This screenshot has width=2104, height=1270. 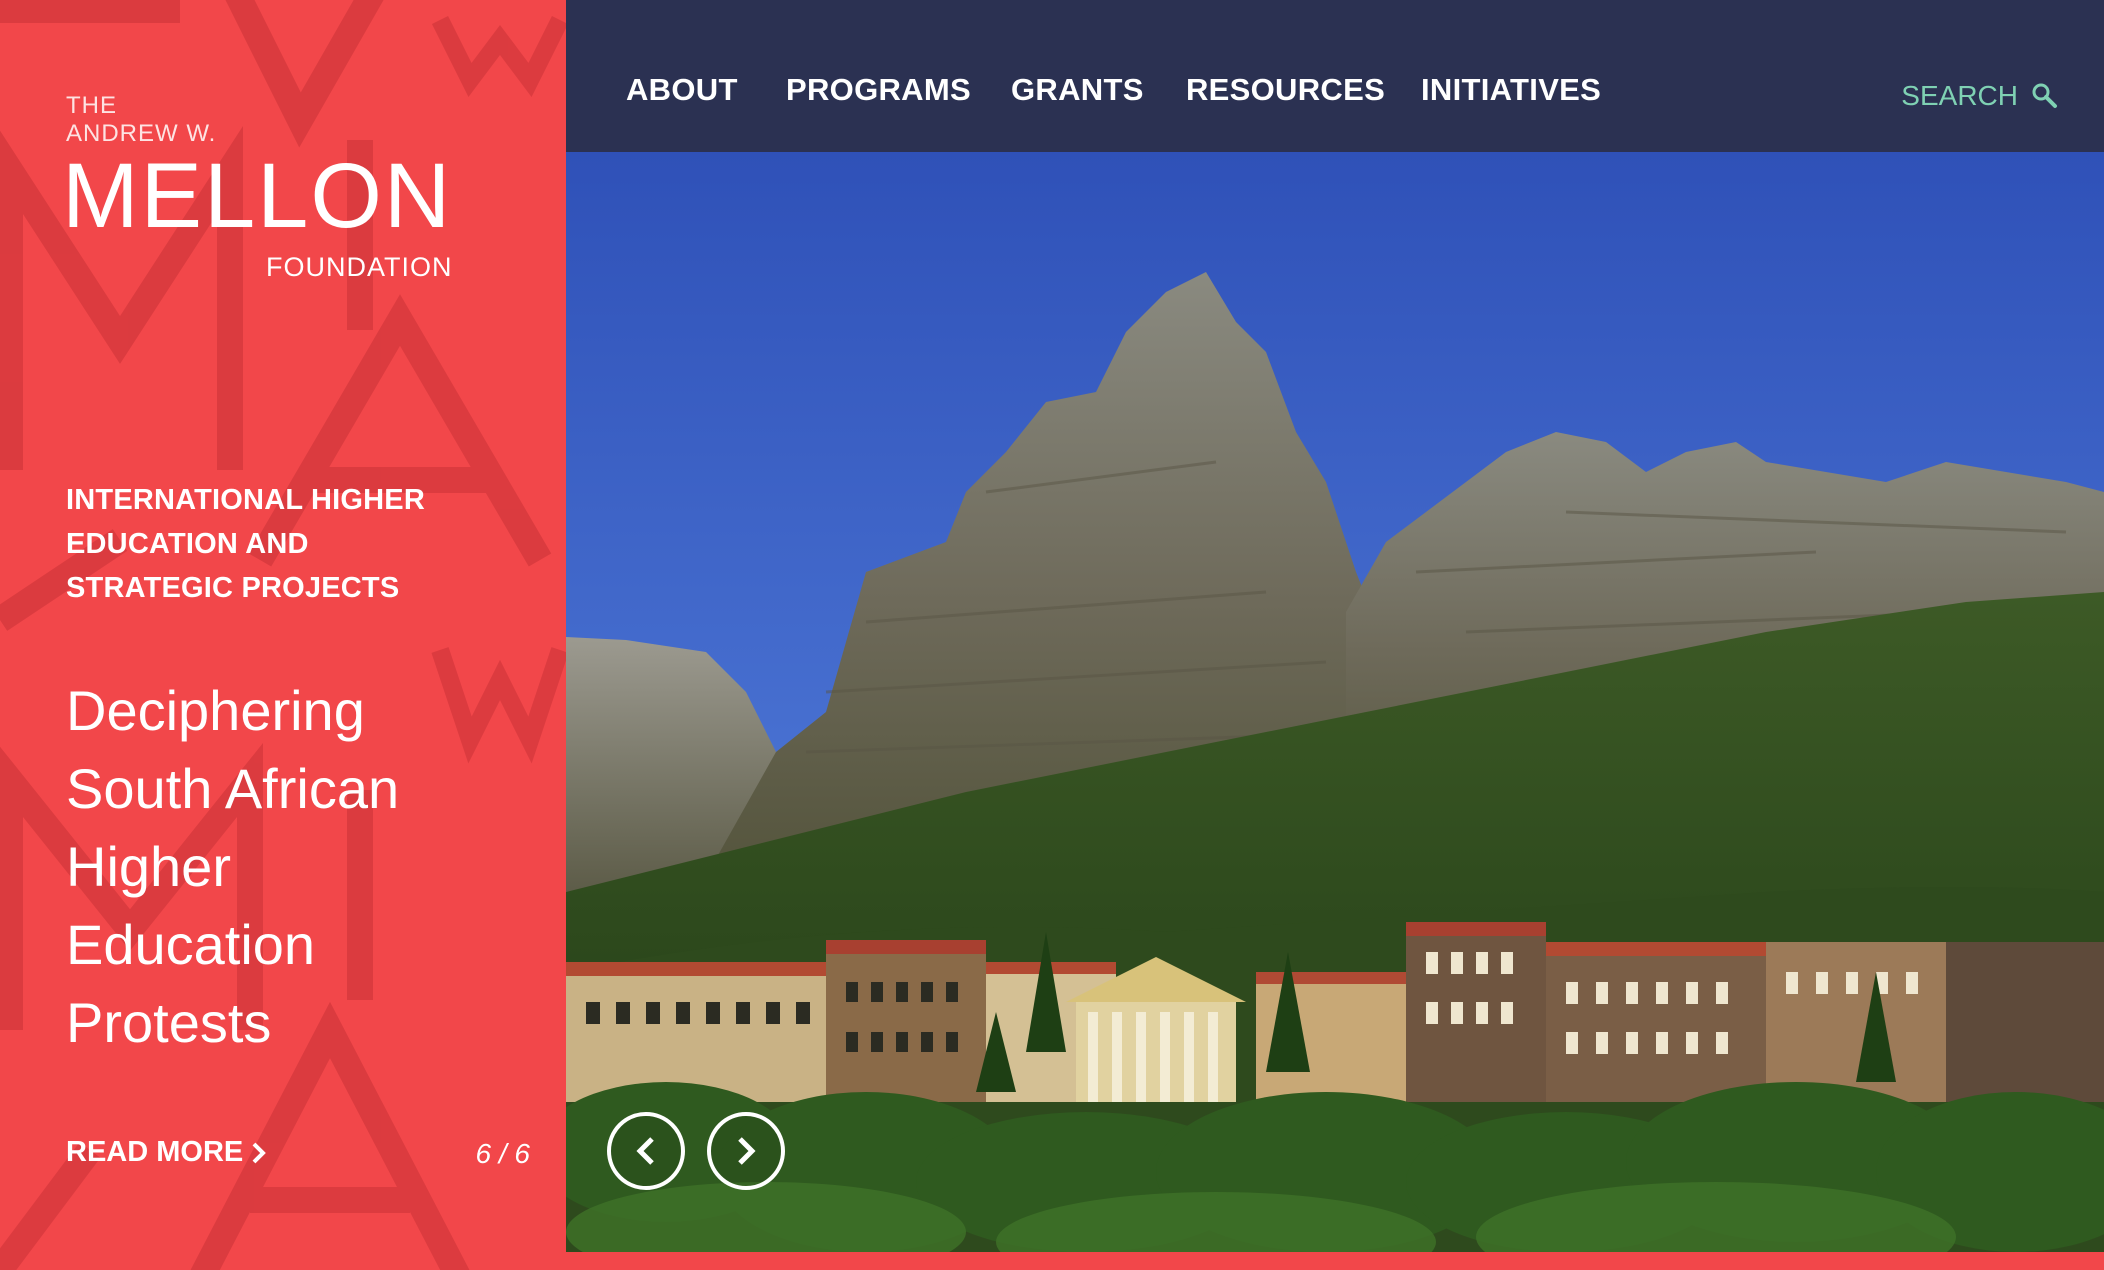 I want to click on logo-the: THE, so click(x=91, y=105).